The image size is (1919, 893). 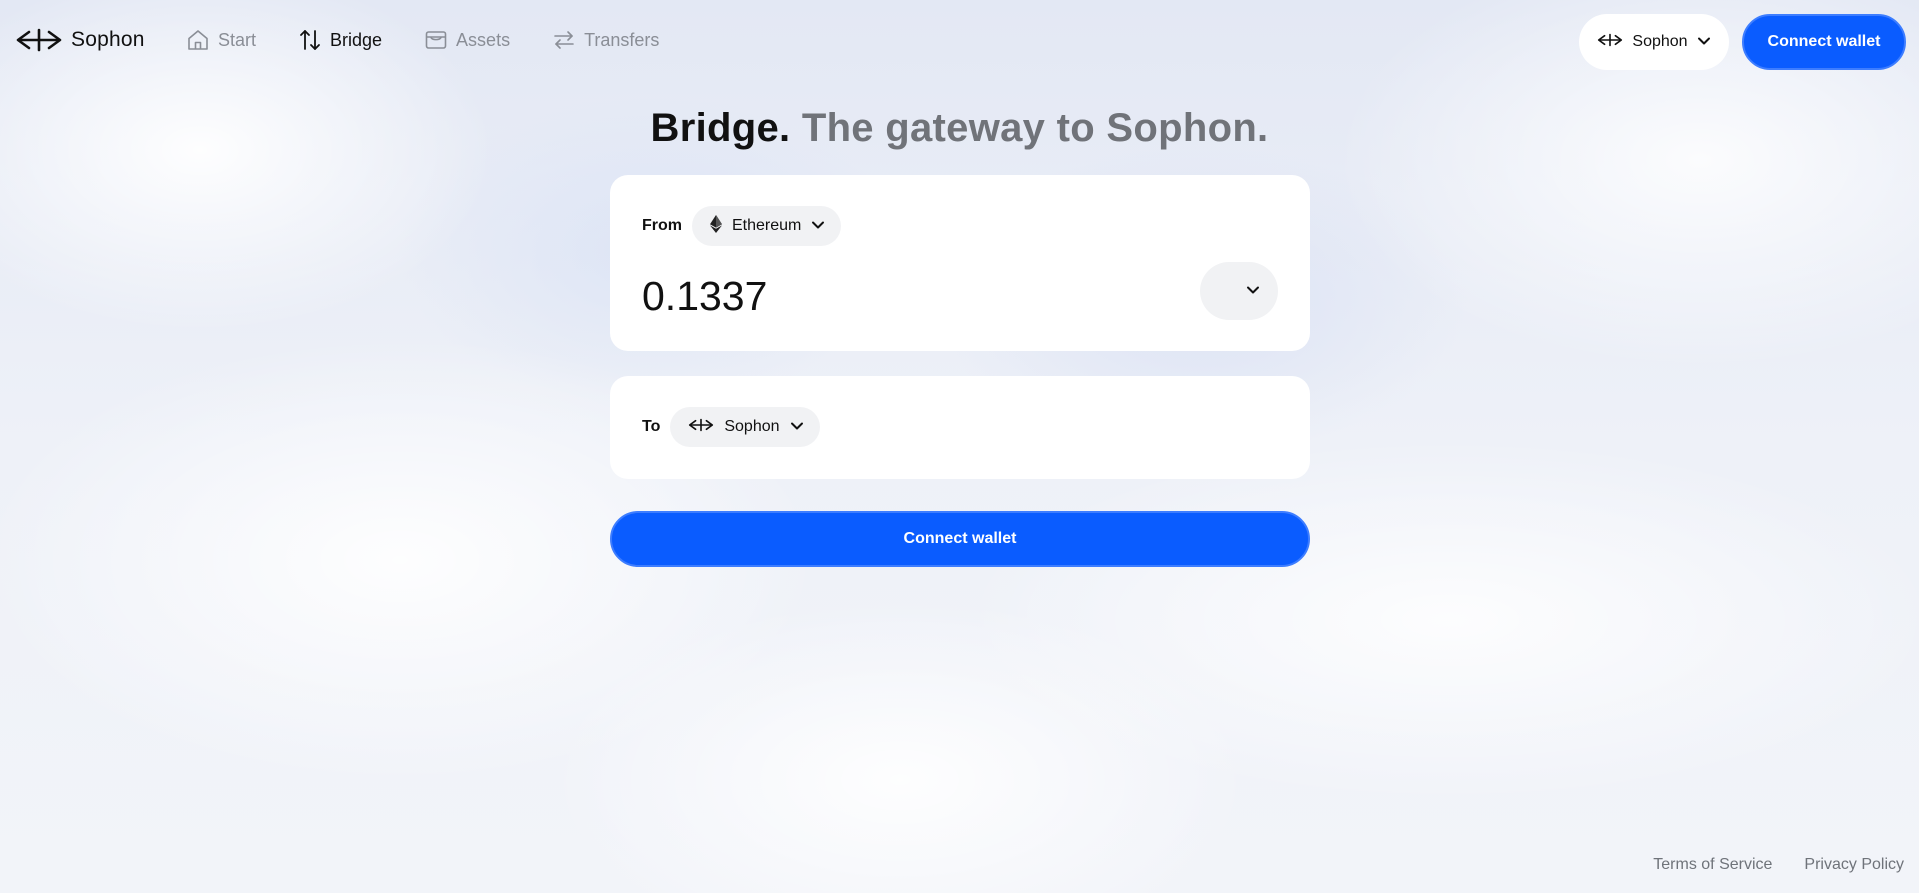 What do you see at coordinates (1239, 291) in the screenshot?
I see `token-selector` at bounding box center [1239, 291].